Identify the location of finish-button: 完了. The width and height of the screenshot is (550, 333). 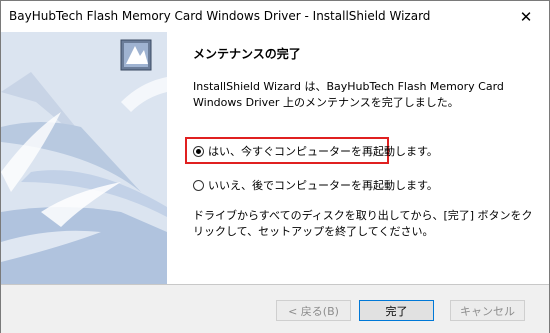
(396, 310).